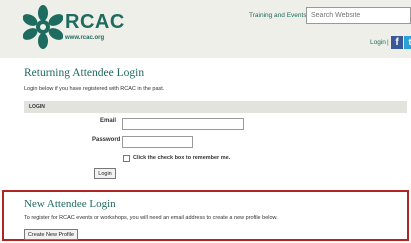  I want to click on remember-me-label: Click the check box to remember me., so click(182, 158).